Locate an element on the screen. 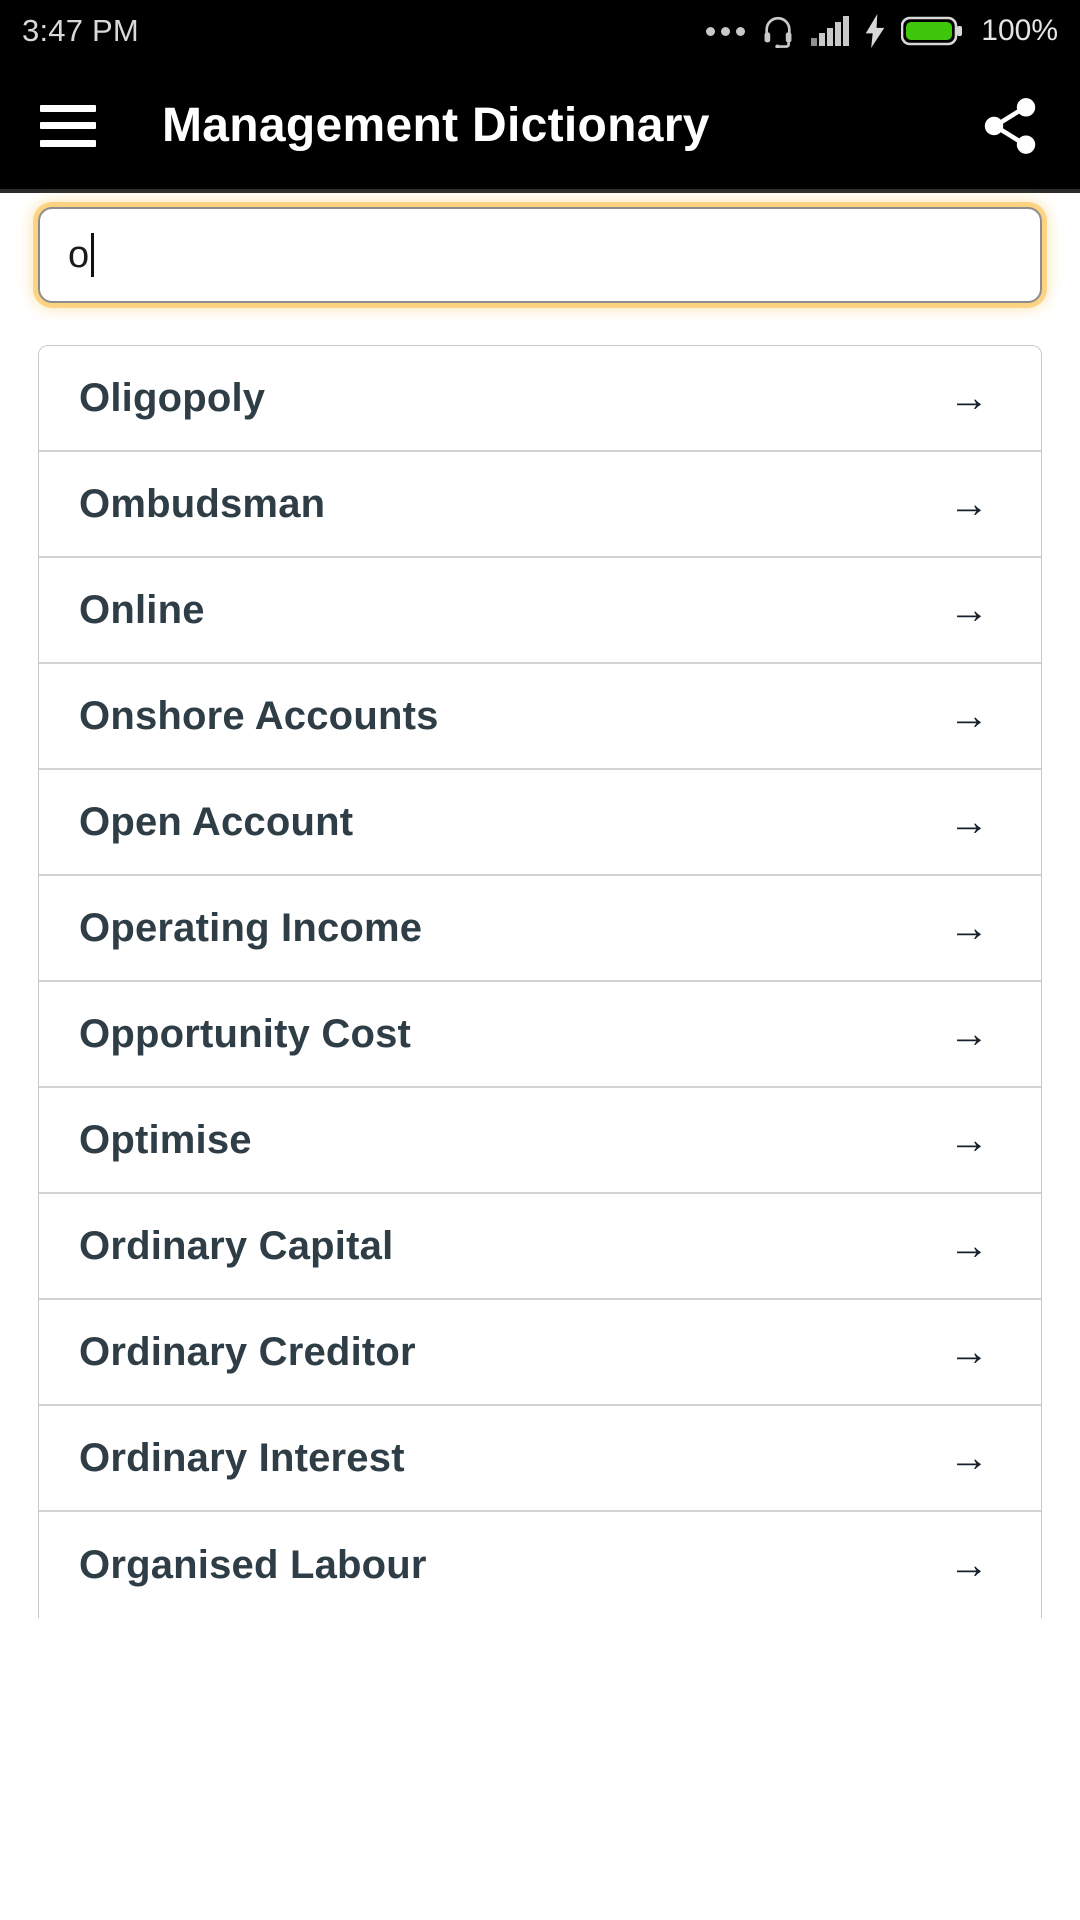 Image resolution: width=1080 pixels, height=1920 pixels. list-item: Ordinary Creditor → is located at coordinates (540, 1353).